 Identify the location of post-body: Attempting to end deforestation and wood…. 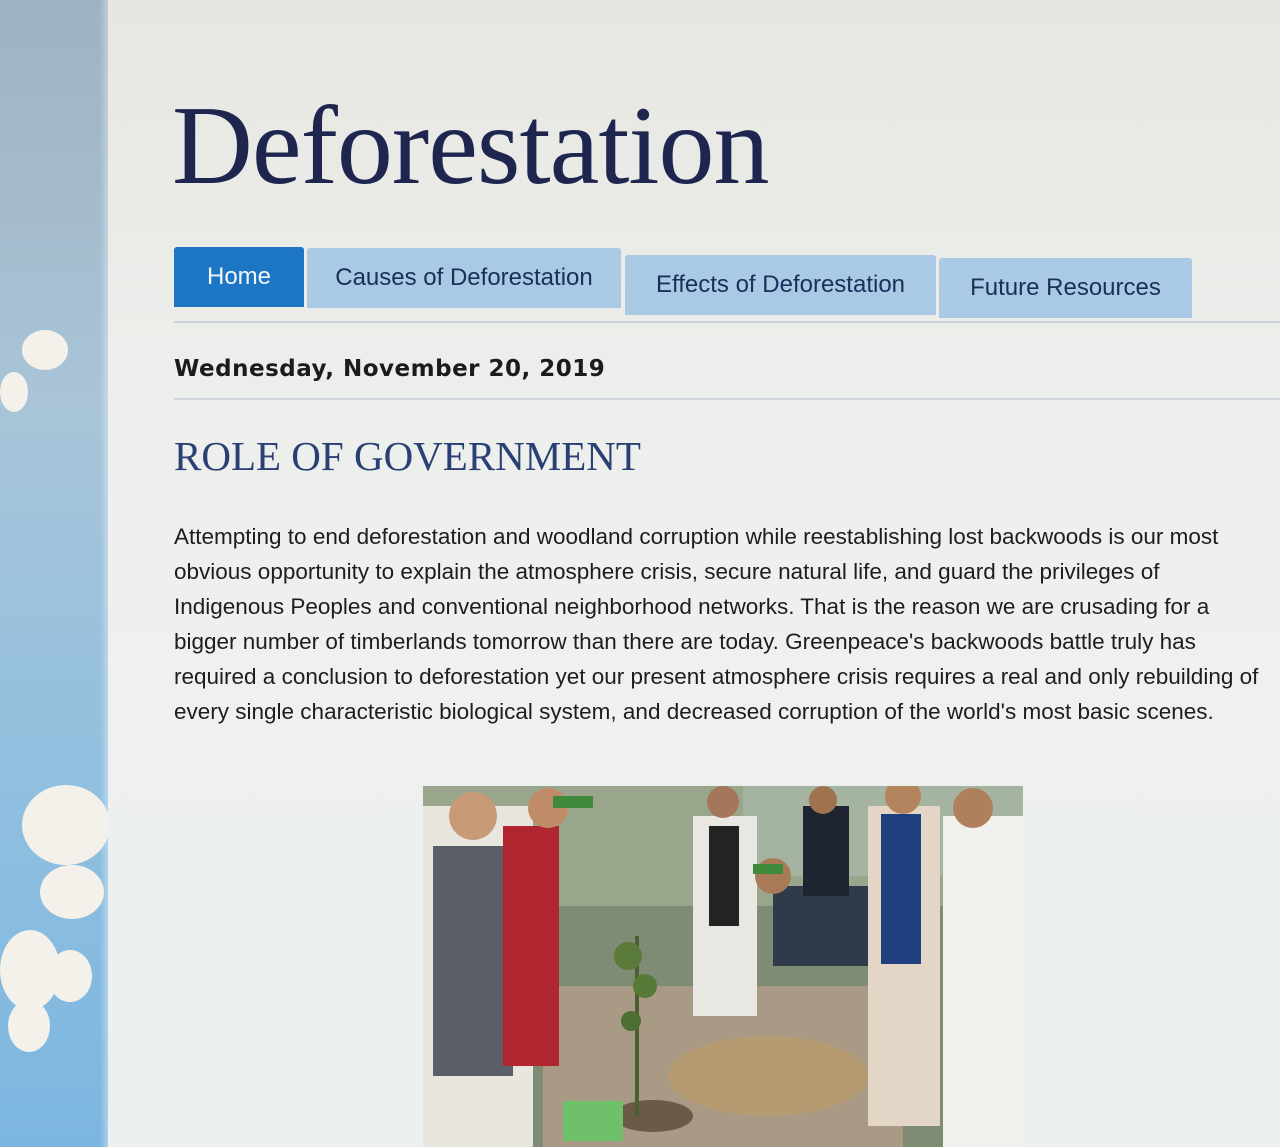
(716, 624).